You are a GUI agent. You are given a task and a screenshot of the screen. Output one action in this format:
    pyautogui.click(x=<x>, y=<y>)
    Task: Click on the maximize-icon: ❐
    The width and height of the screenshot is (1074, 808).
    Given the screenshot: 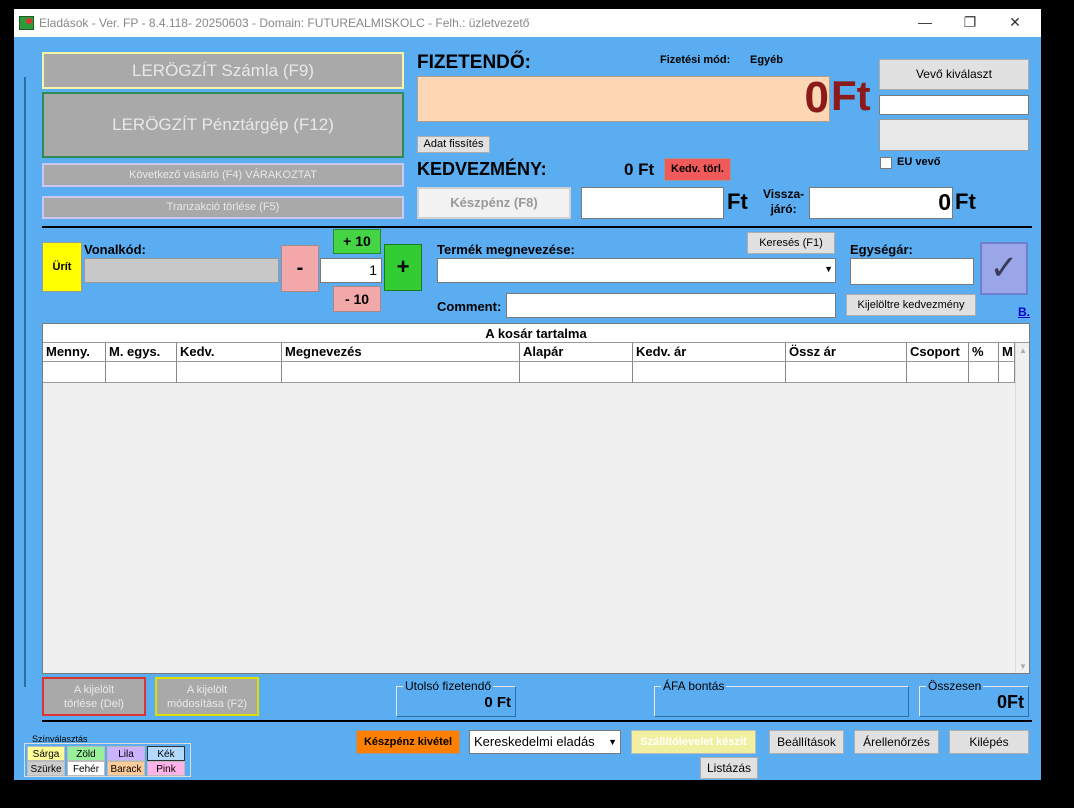 What is the action you would take?
    pyautogui.click(x=970, y=23)
    